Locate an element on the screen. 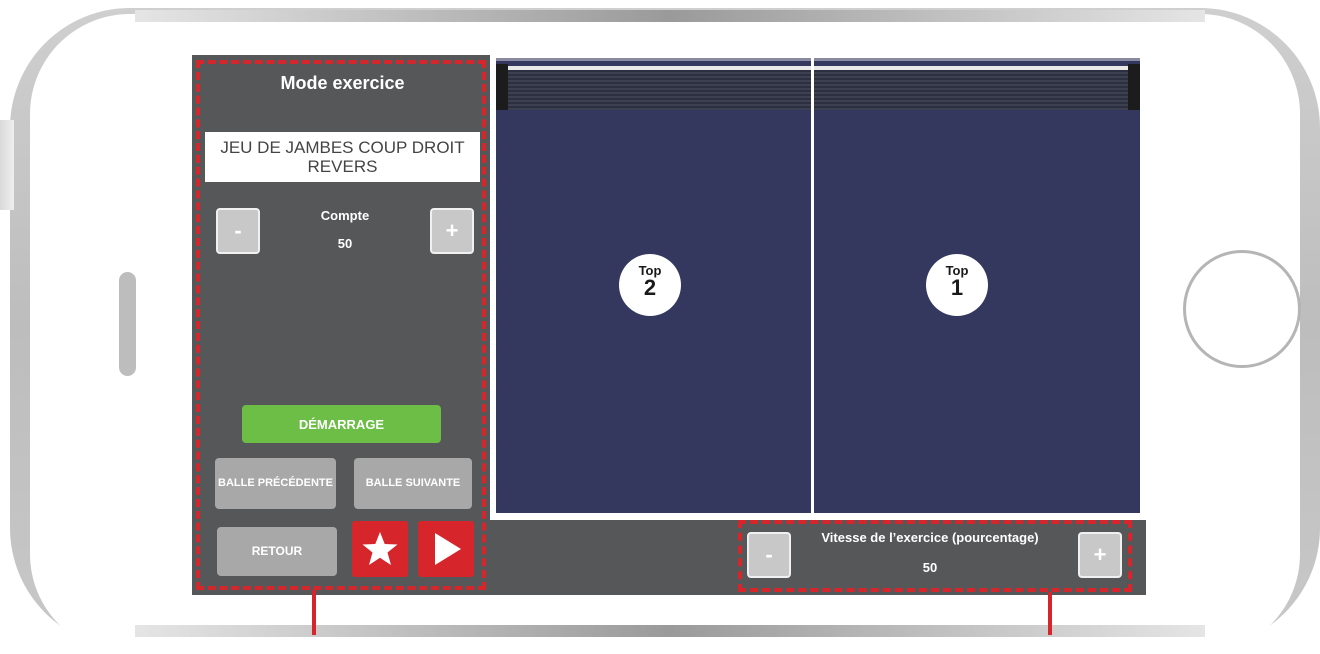 This screenshot has width=1320, height=654. next-ball-button: BALLE SUIVANTE is located at coordinates (413, 483).